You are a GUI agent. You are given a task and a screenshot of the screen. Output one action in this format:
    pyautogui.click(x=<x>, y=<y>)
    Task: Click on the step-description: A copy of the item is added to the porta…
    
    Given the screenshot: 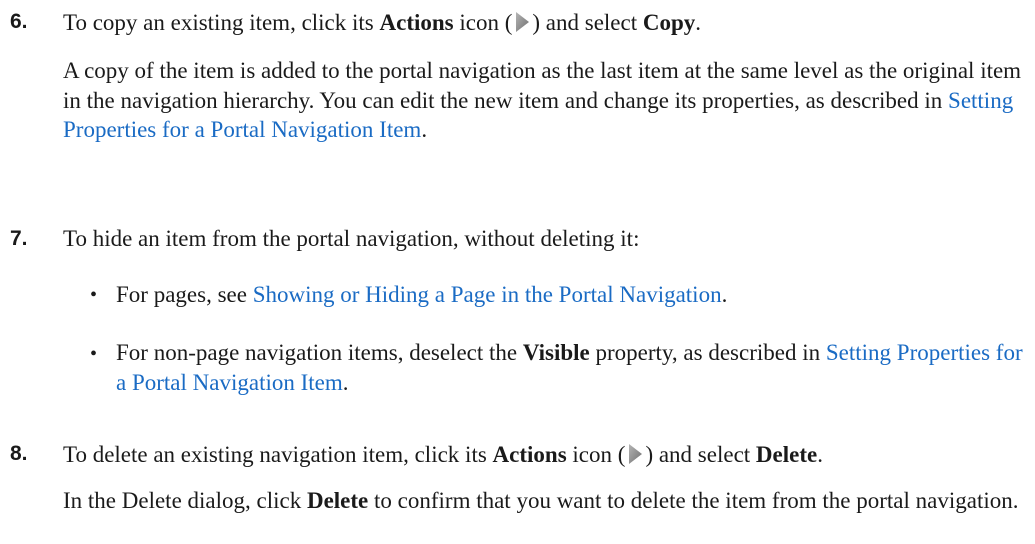 What is the action you would take?
    pyautogui.click(x=542, y=100)
    